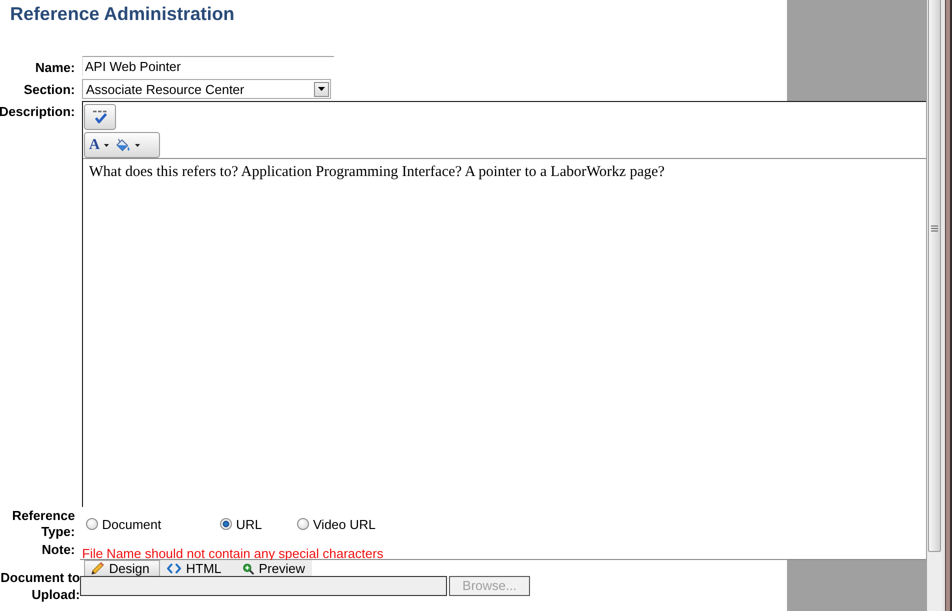 The image size is (952, 611). What do you see at coordinates (99, 145) in the screenshot?
I see `font-color-button: A` at bounding box center [99, 145].